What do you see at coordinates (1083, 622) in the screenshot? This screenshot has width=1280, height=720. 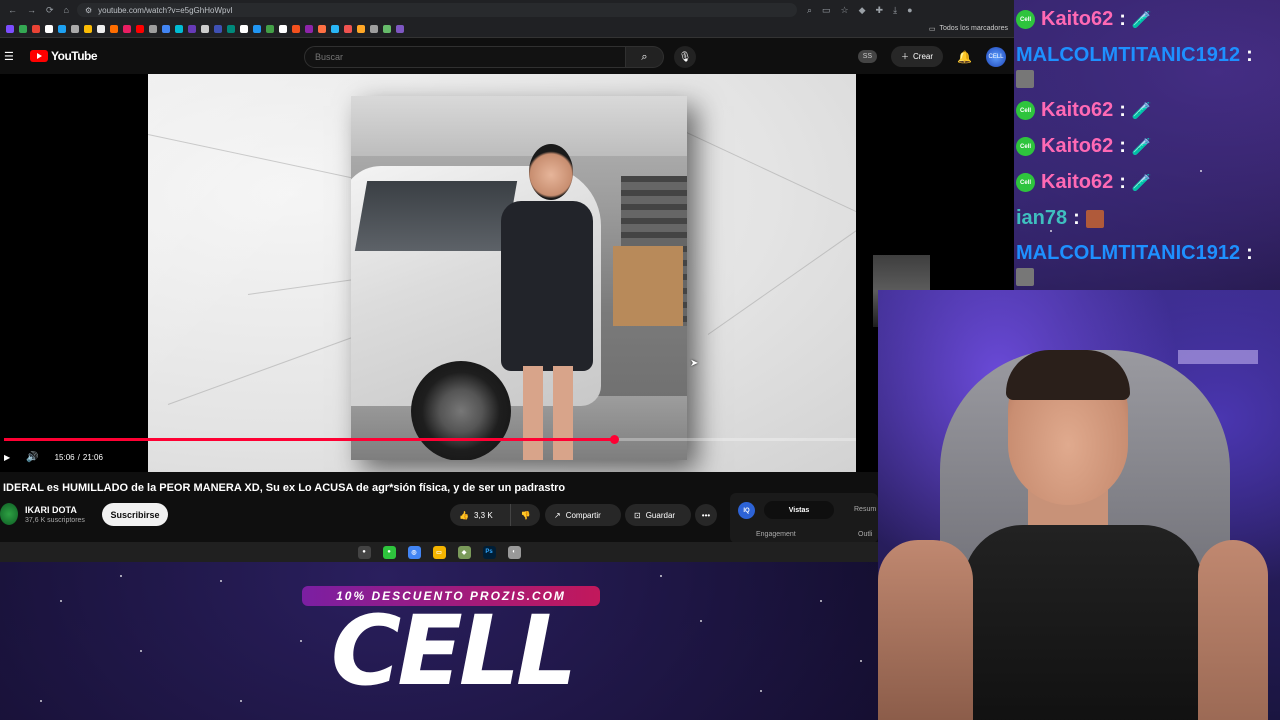 I see `streamer-body` at bounding box center [1083, 622].